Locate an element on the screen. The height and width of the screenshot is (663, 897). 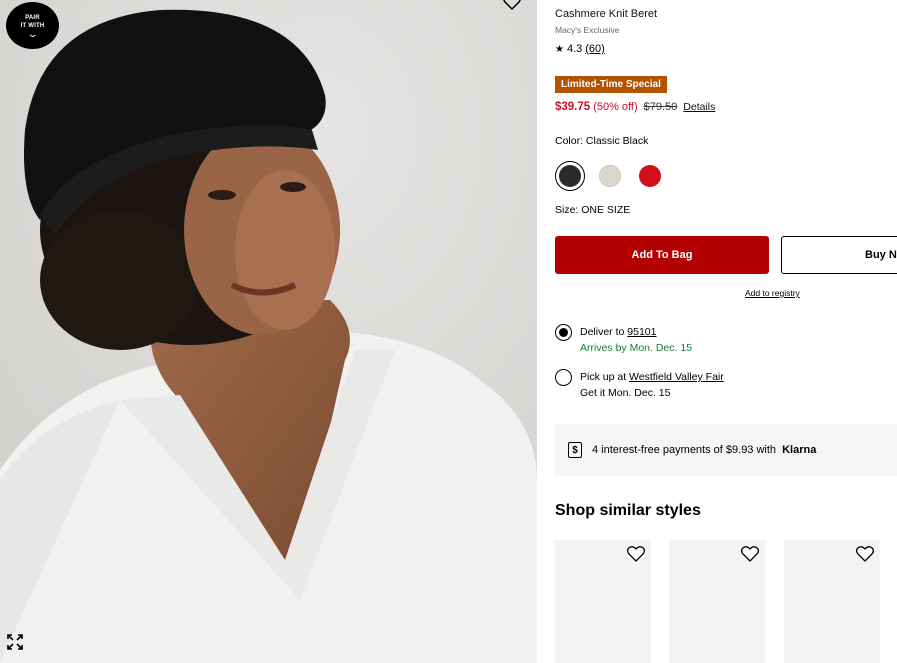
swatch-classic-black is located at coordinates (570, 176).